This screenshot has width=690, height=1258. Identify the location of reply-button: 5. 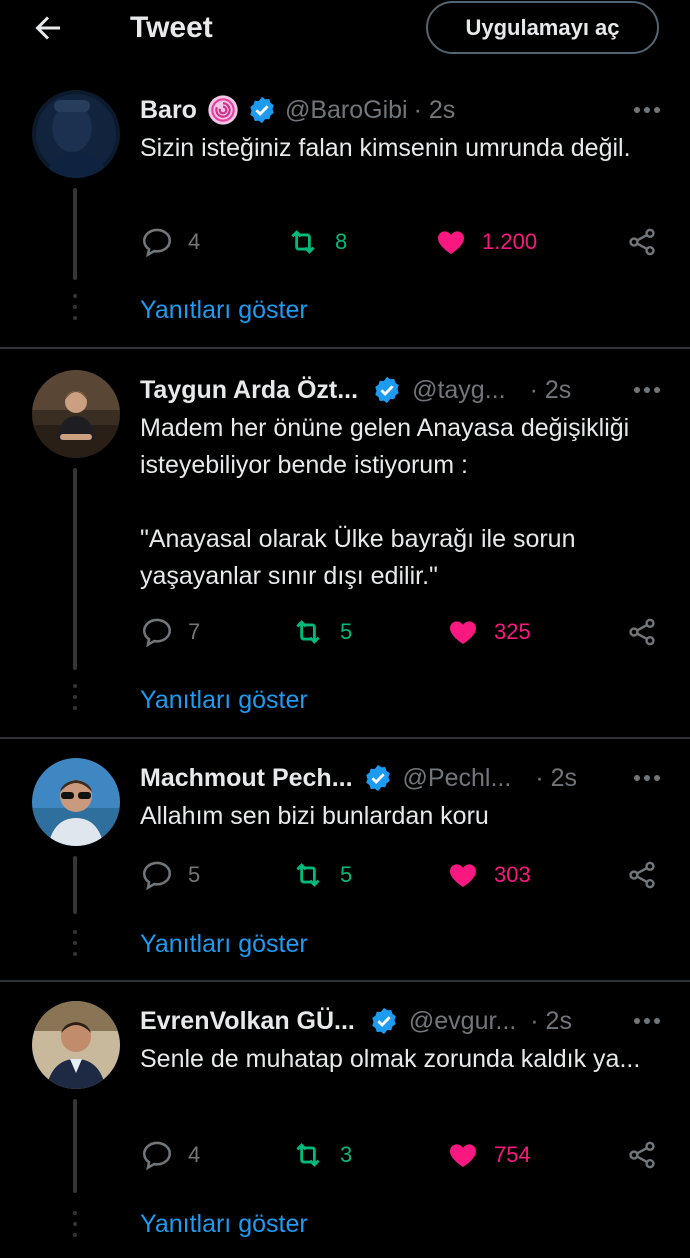
(170, 875).